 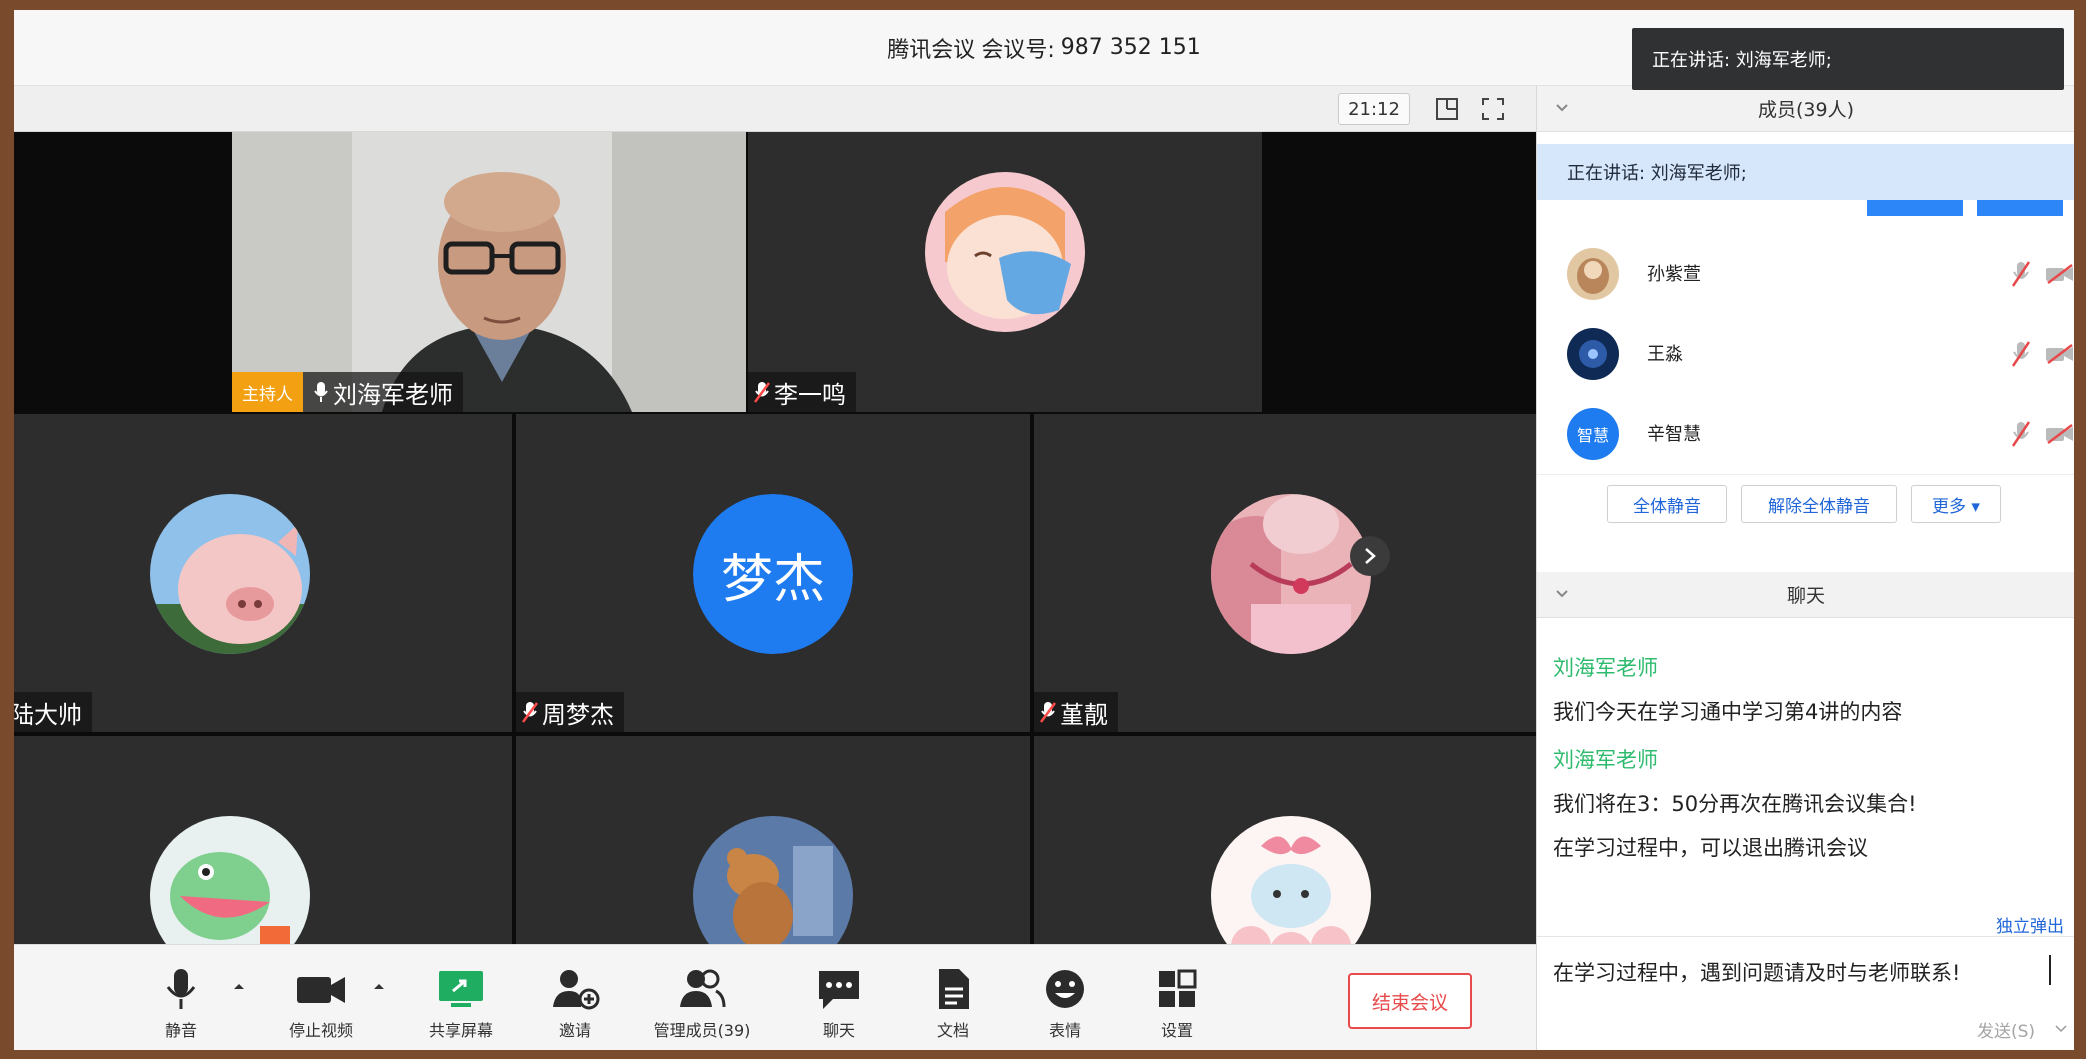 I want to click on participant-name: 周梦杰, so click(x=578, y=714).